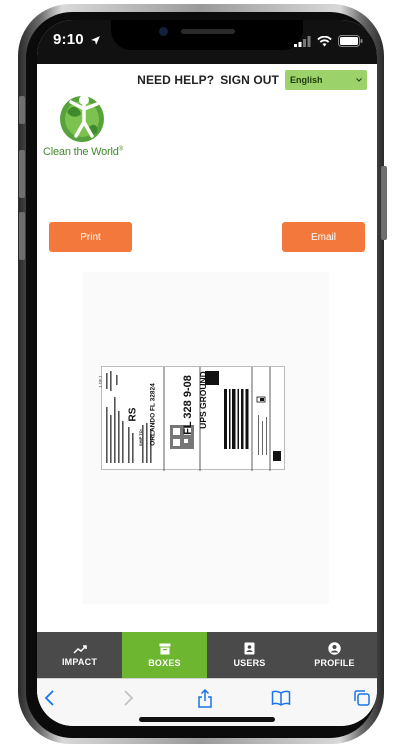 Image resolution: width=399 pixels, height=749 pixels. I want to click on tab-impact: IMPACT, so click(79, 655).